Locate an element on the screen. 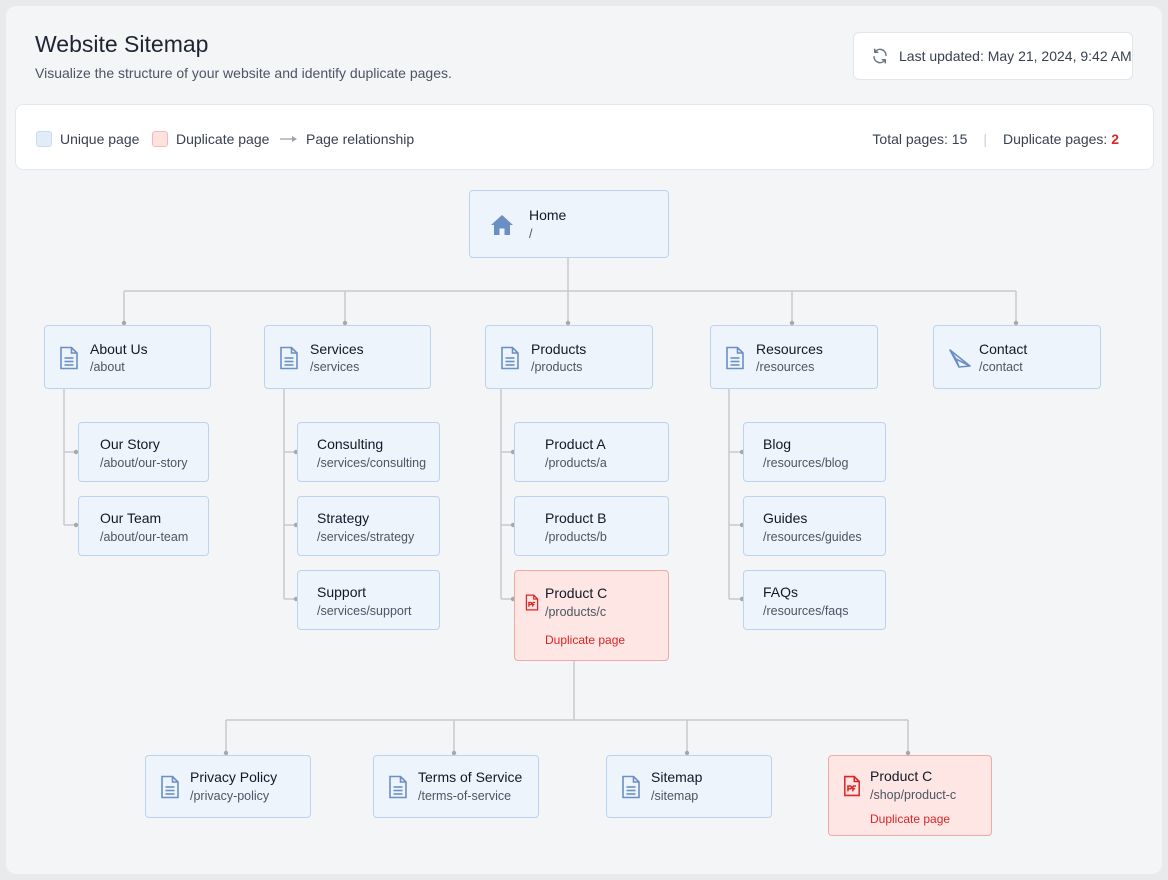 This screenshot has width=1168, height=880. node-path: /about/our-story is located at coordinates (144, 463).